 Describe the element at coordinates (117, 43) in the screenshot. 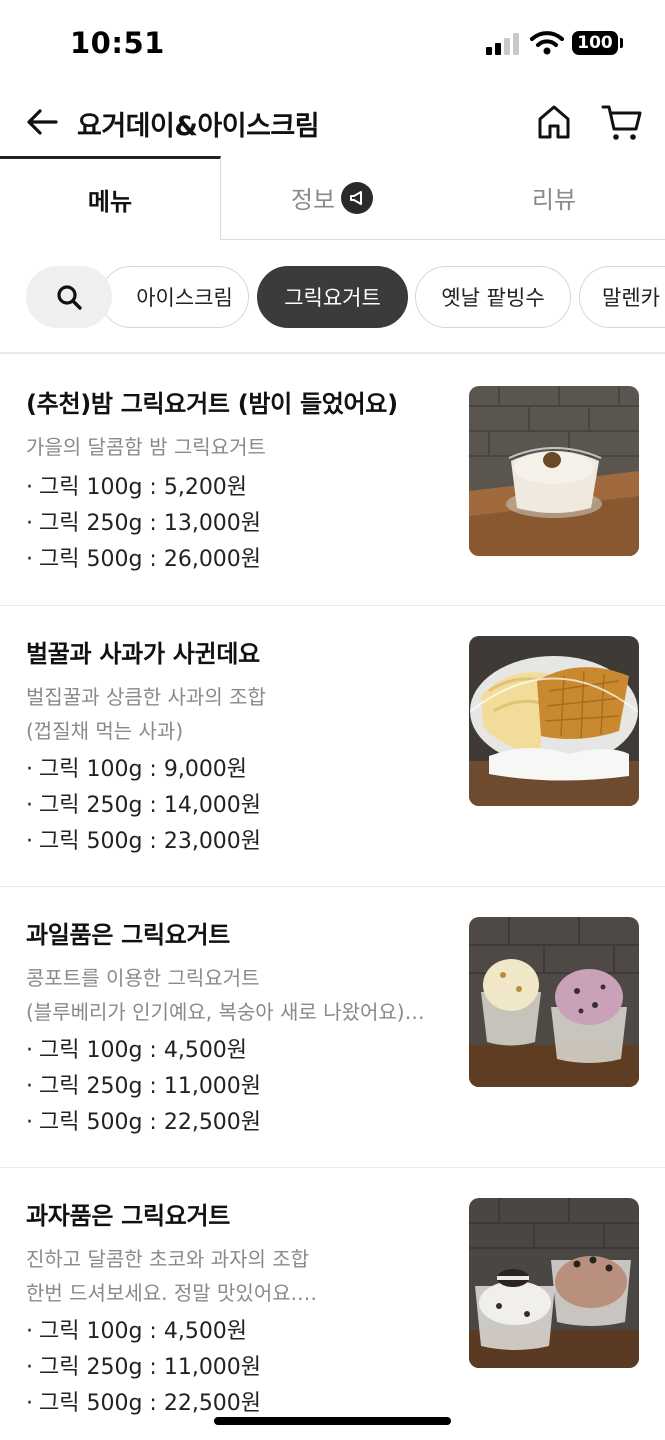

I see `status-time: 10:51` at that location.